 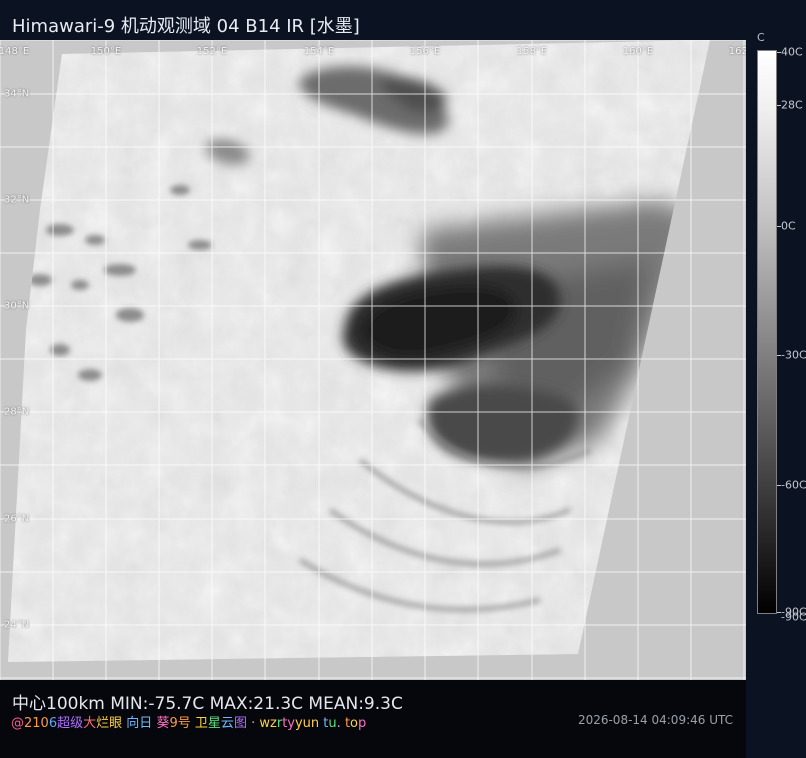 What do you see at coordinates (332, 723) in the screenshot?
I see `credit-segment: u` at bounding box center [332, 723].